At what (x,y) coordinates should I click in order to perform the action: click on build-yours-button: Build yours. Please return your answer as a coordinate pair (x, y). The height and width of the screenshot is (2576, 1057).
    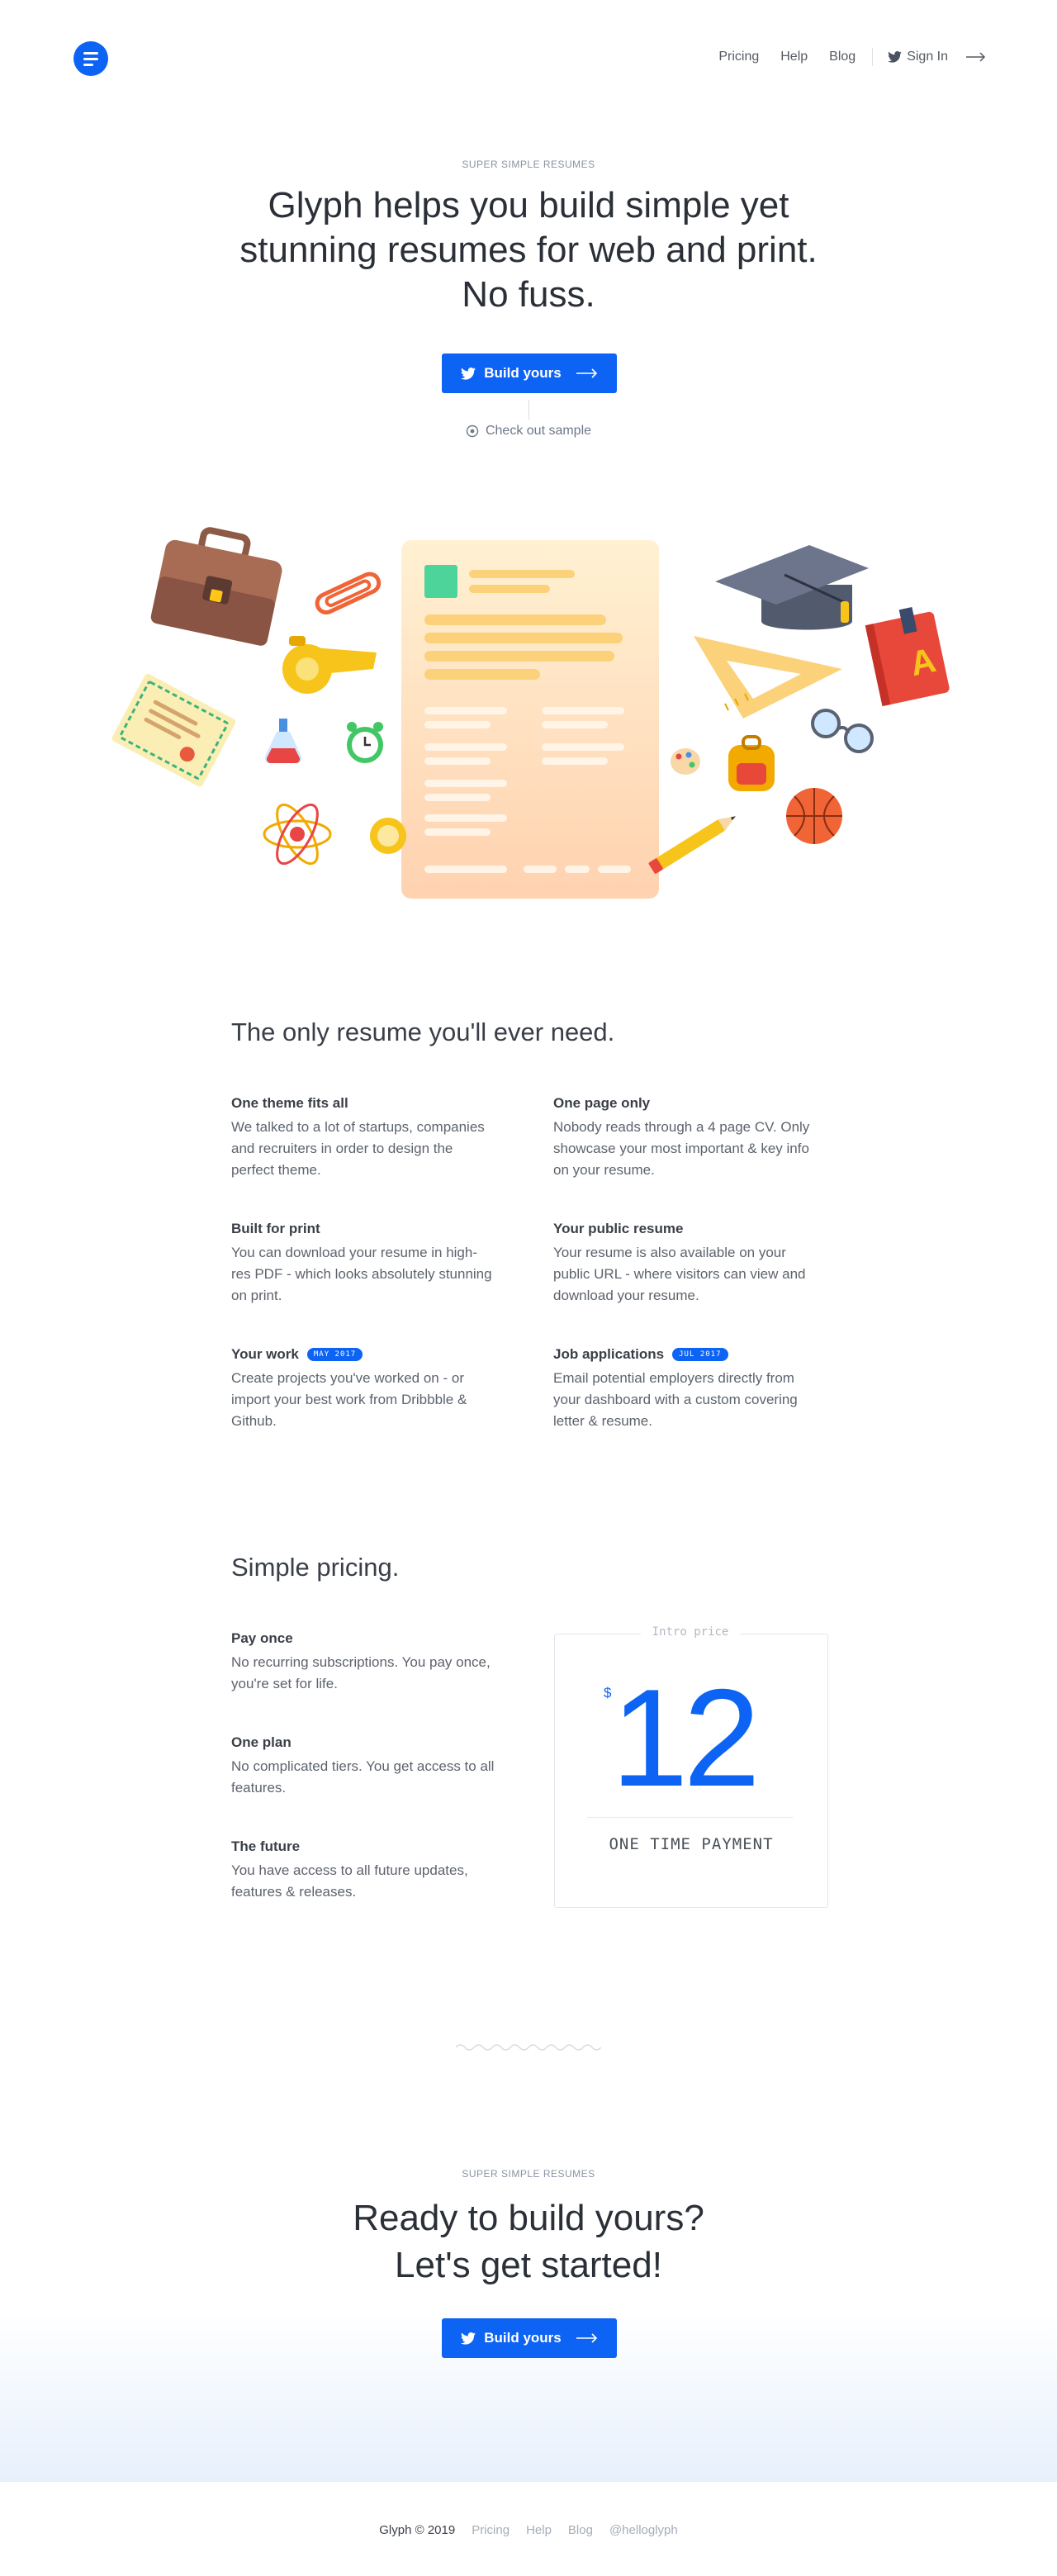
    Looking at the image, I should click on (529, 373).